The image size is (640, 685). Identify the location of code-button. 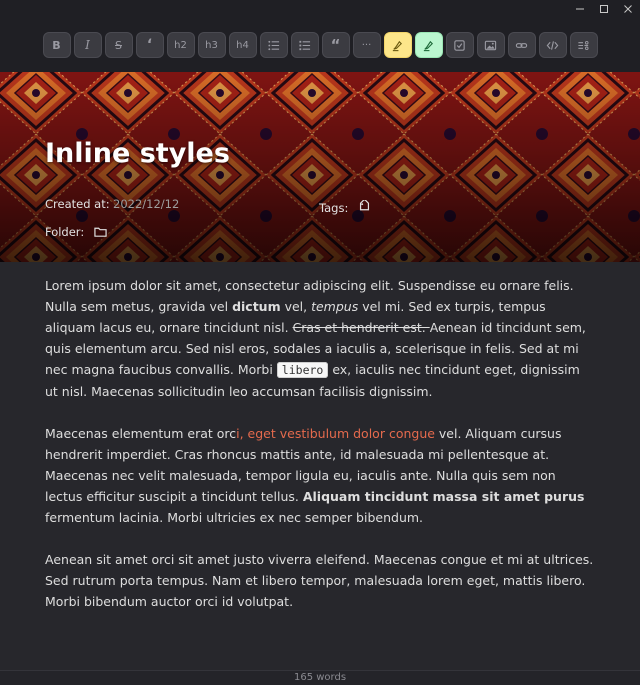
(552, 45).